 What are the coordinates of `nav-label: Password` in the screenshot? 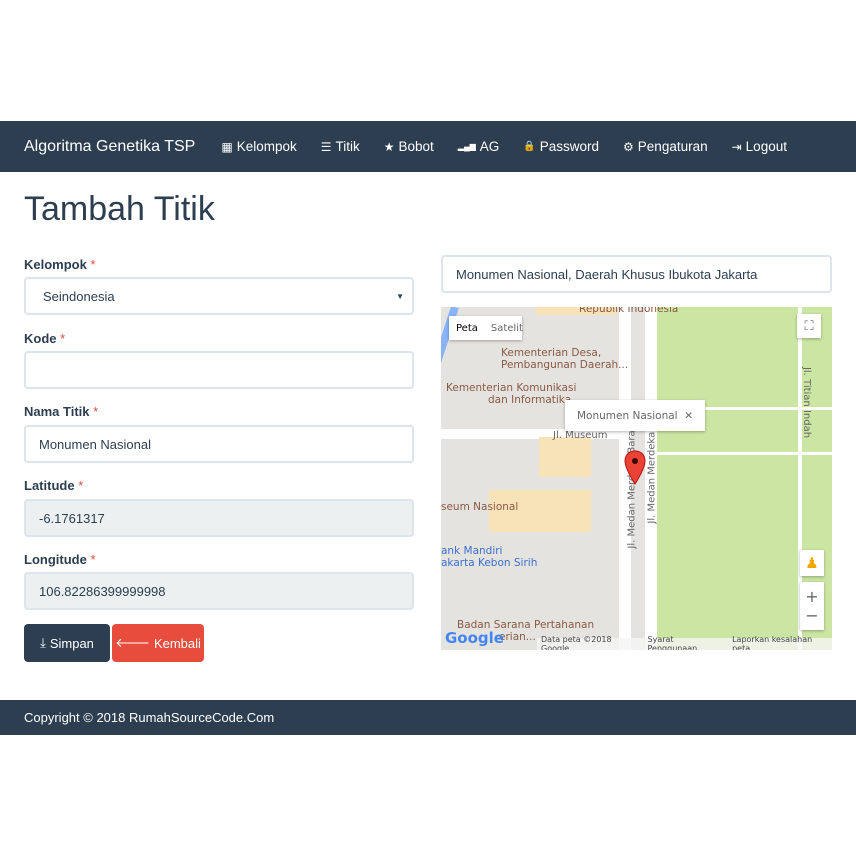 It's located at (569, 146).